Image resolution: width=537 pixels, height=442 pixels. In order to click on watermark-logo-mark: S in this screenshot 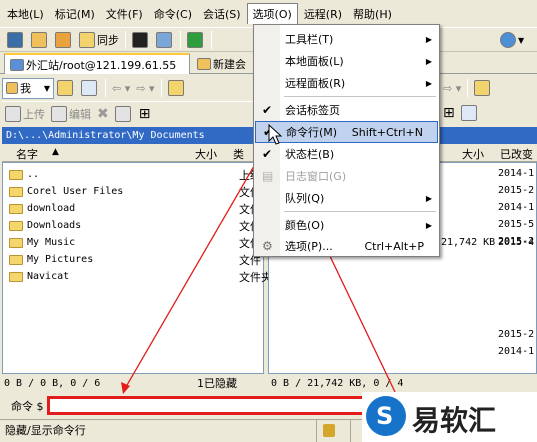, I will do `click(385, 416)`.